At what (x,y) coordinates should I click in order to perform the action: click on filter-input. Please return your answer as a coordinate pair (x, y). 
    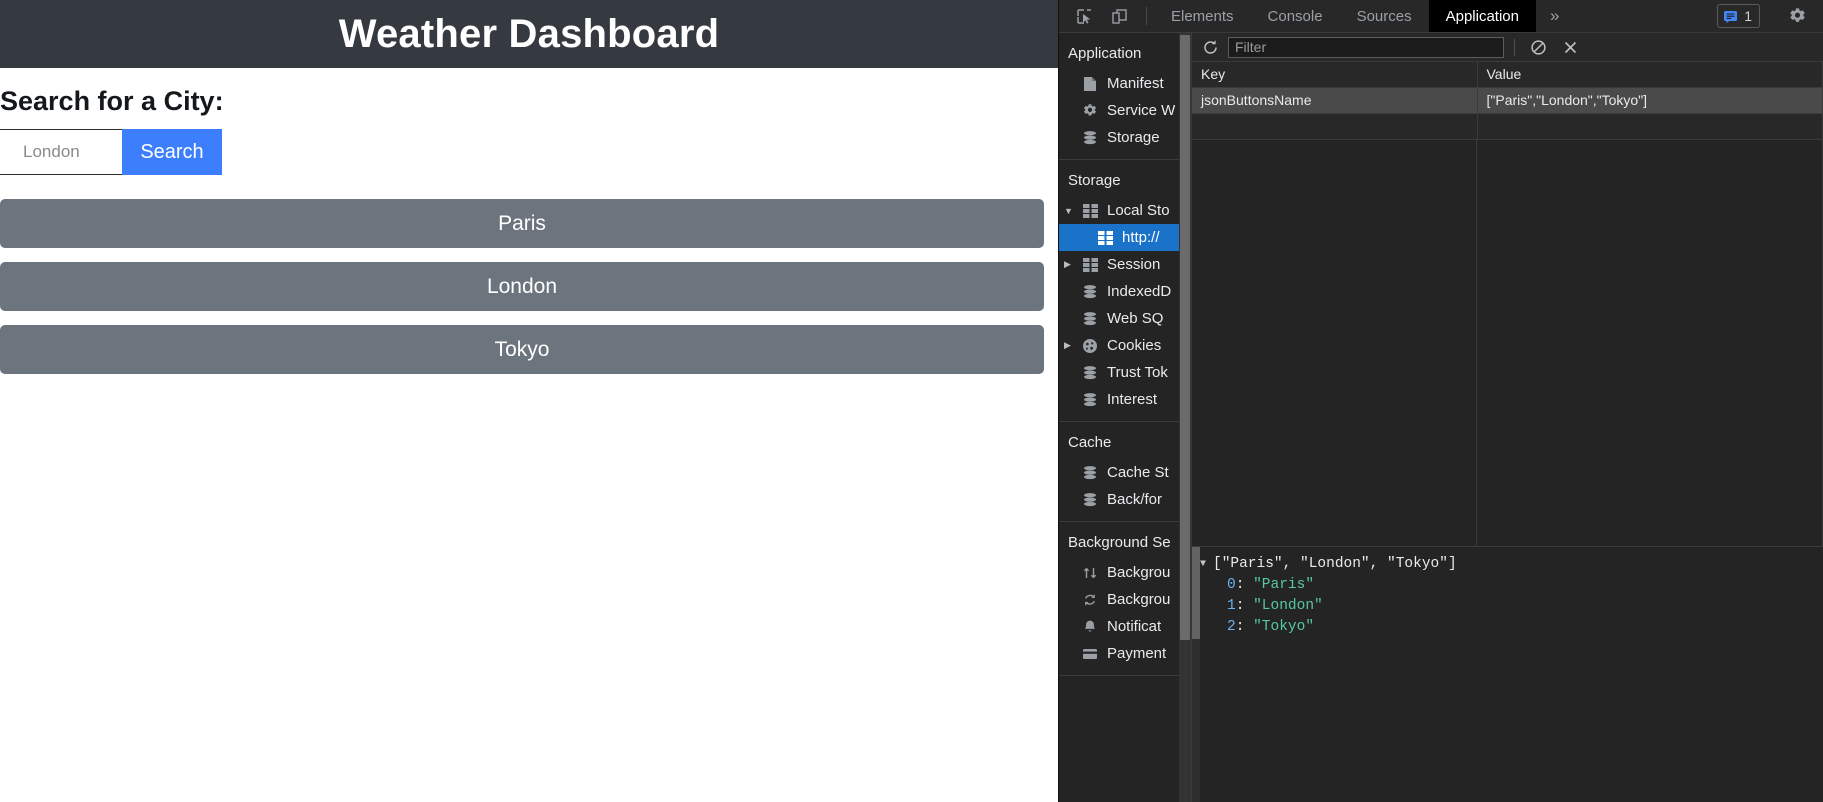
    Looking at the image, I should click on (1366, 47).